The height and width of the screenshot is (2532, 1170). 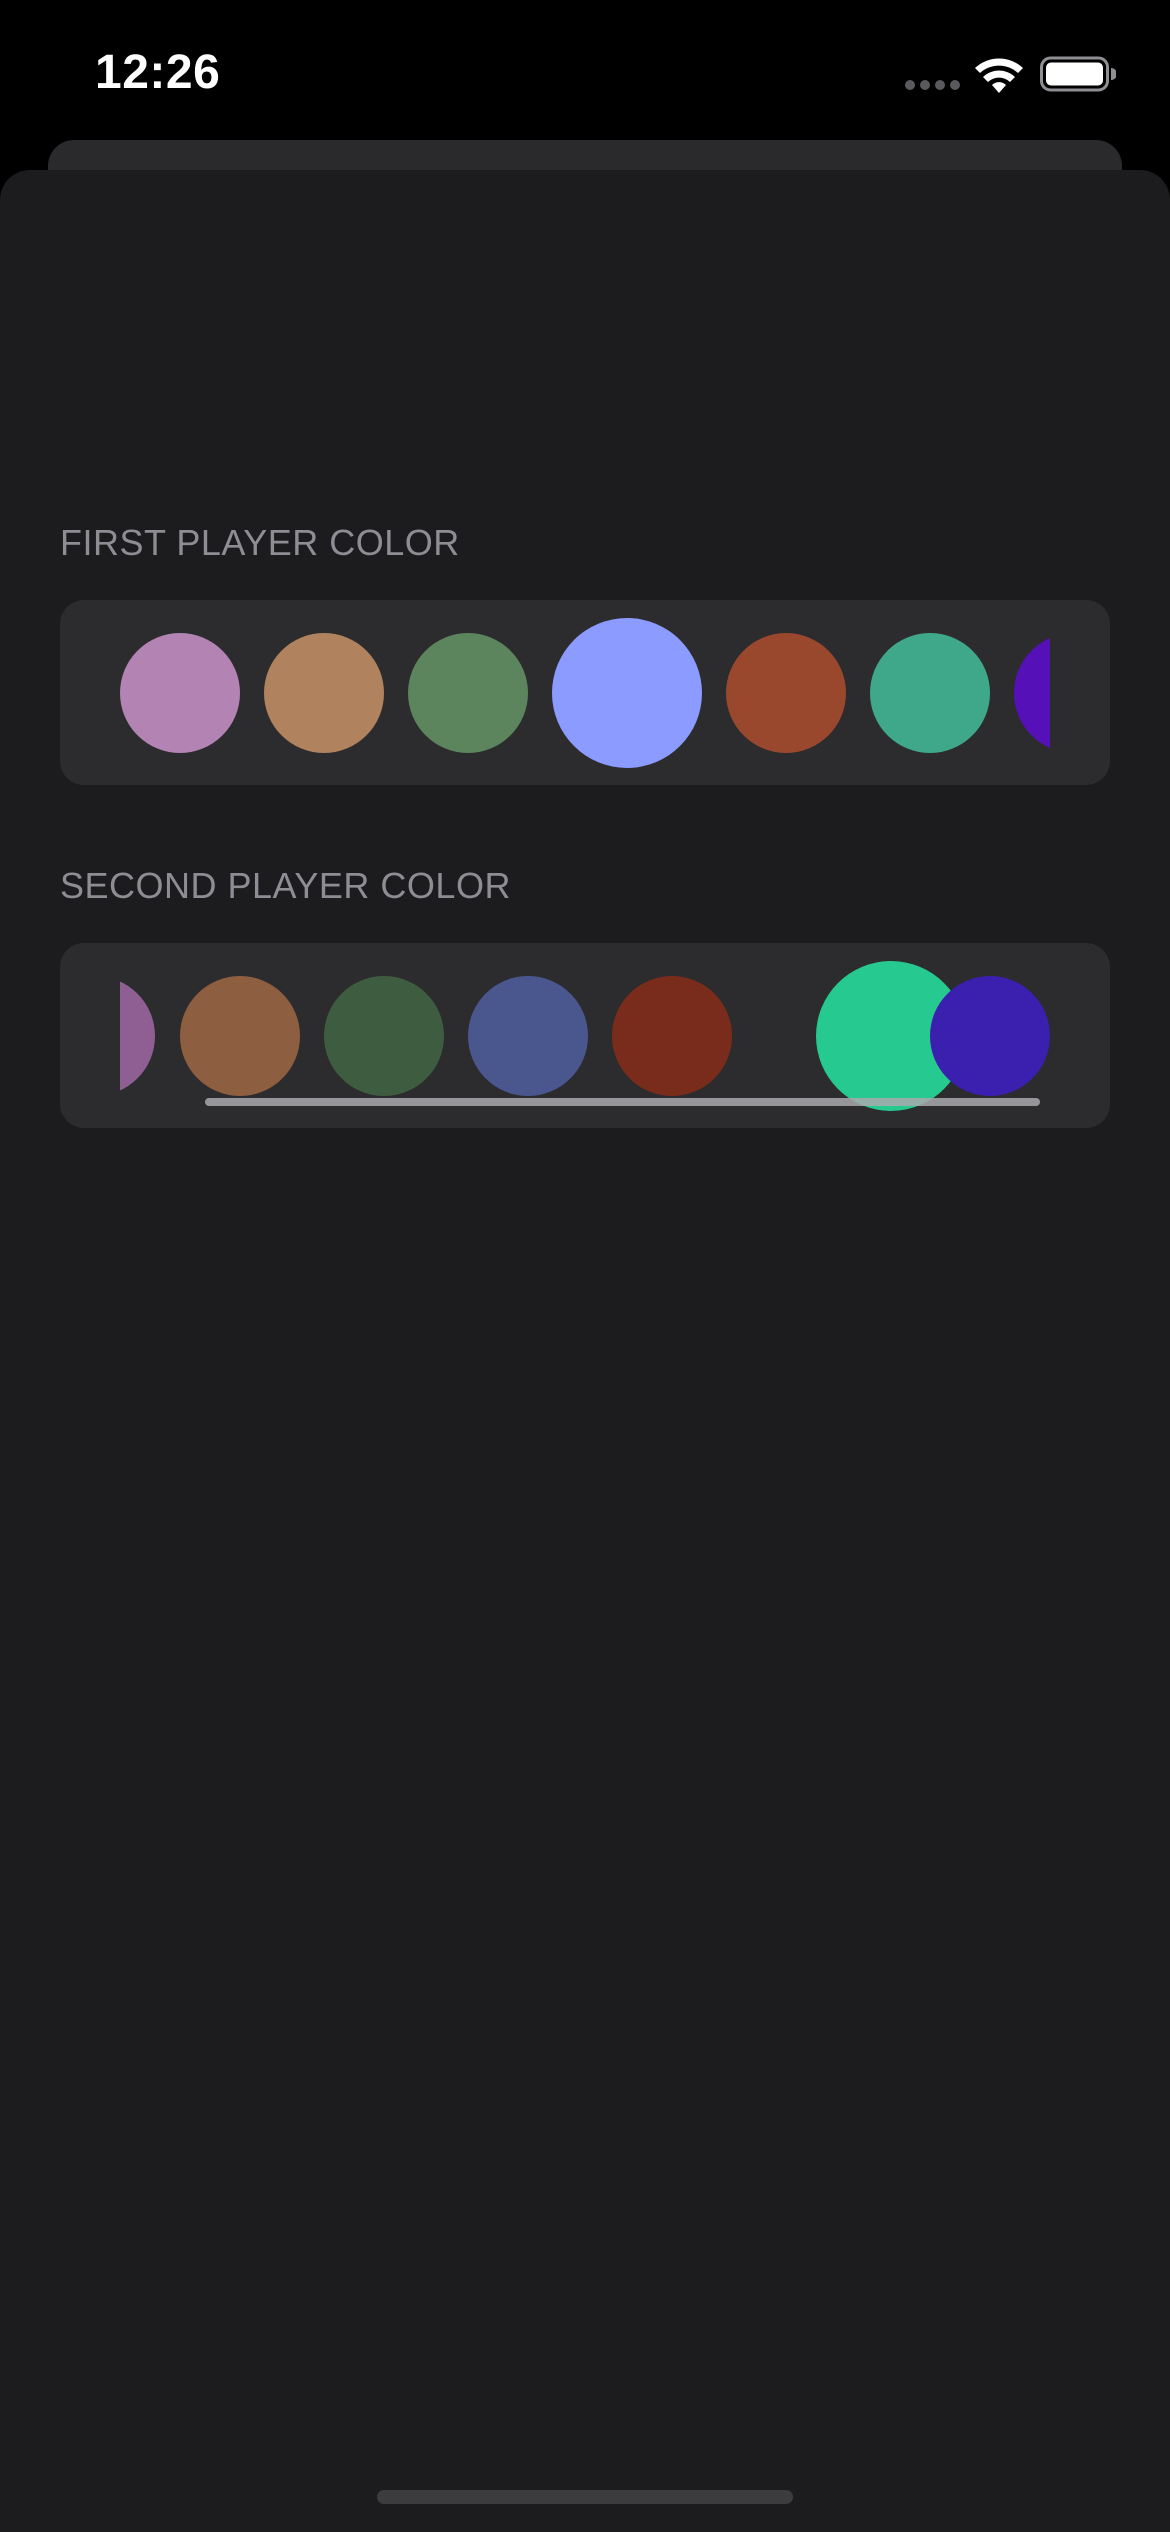 I want to click on battery-icon, so click(x=1078, y=74).